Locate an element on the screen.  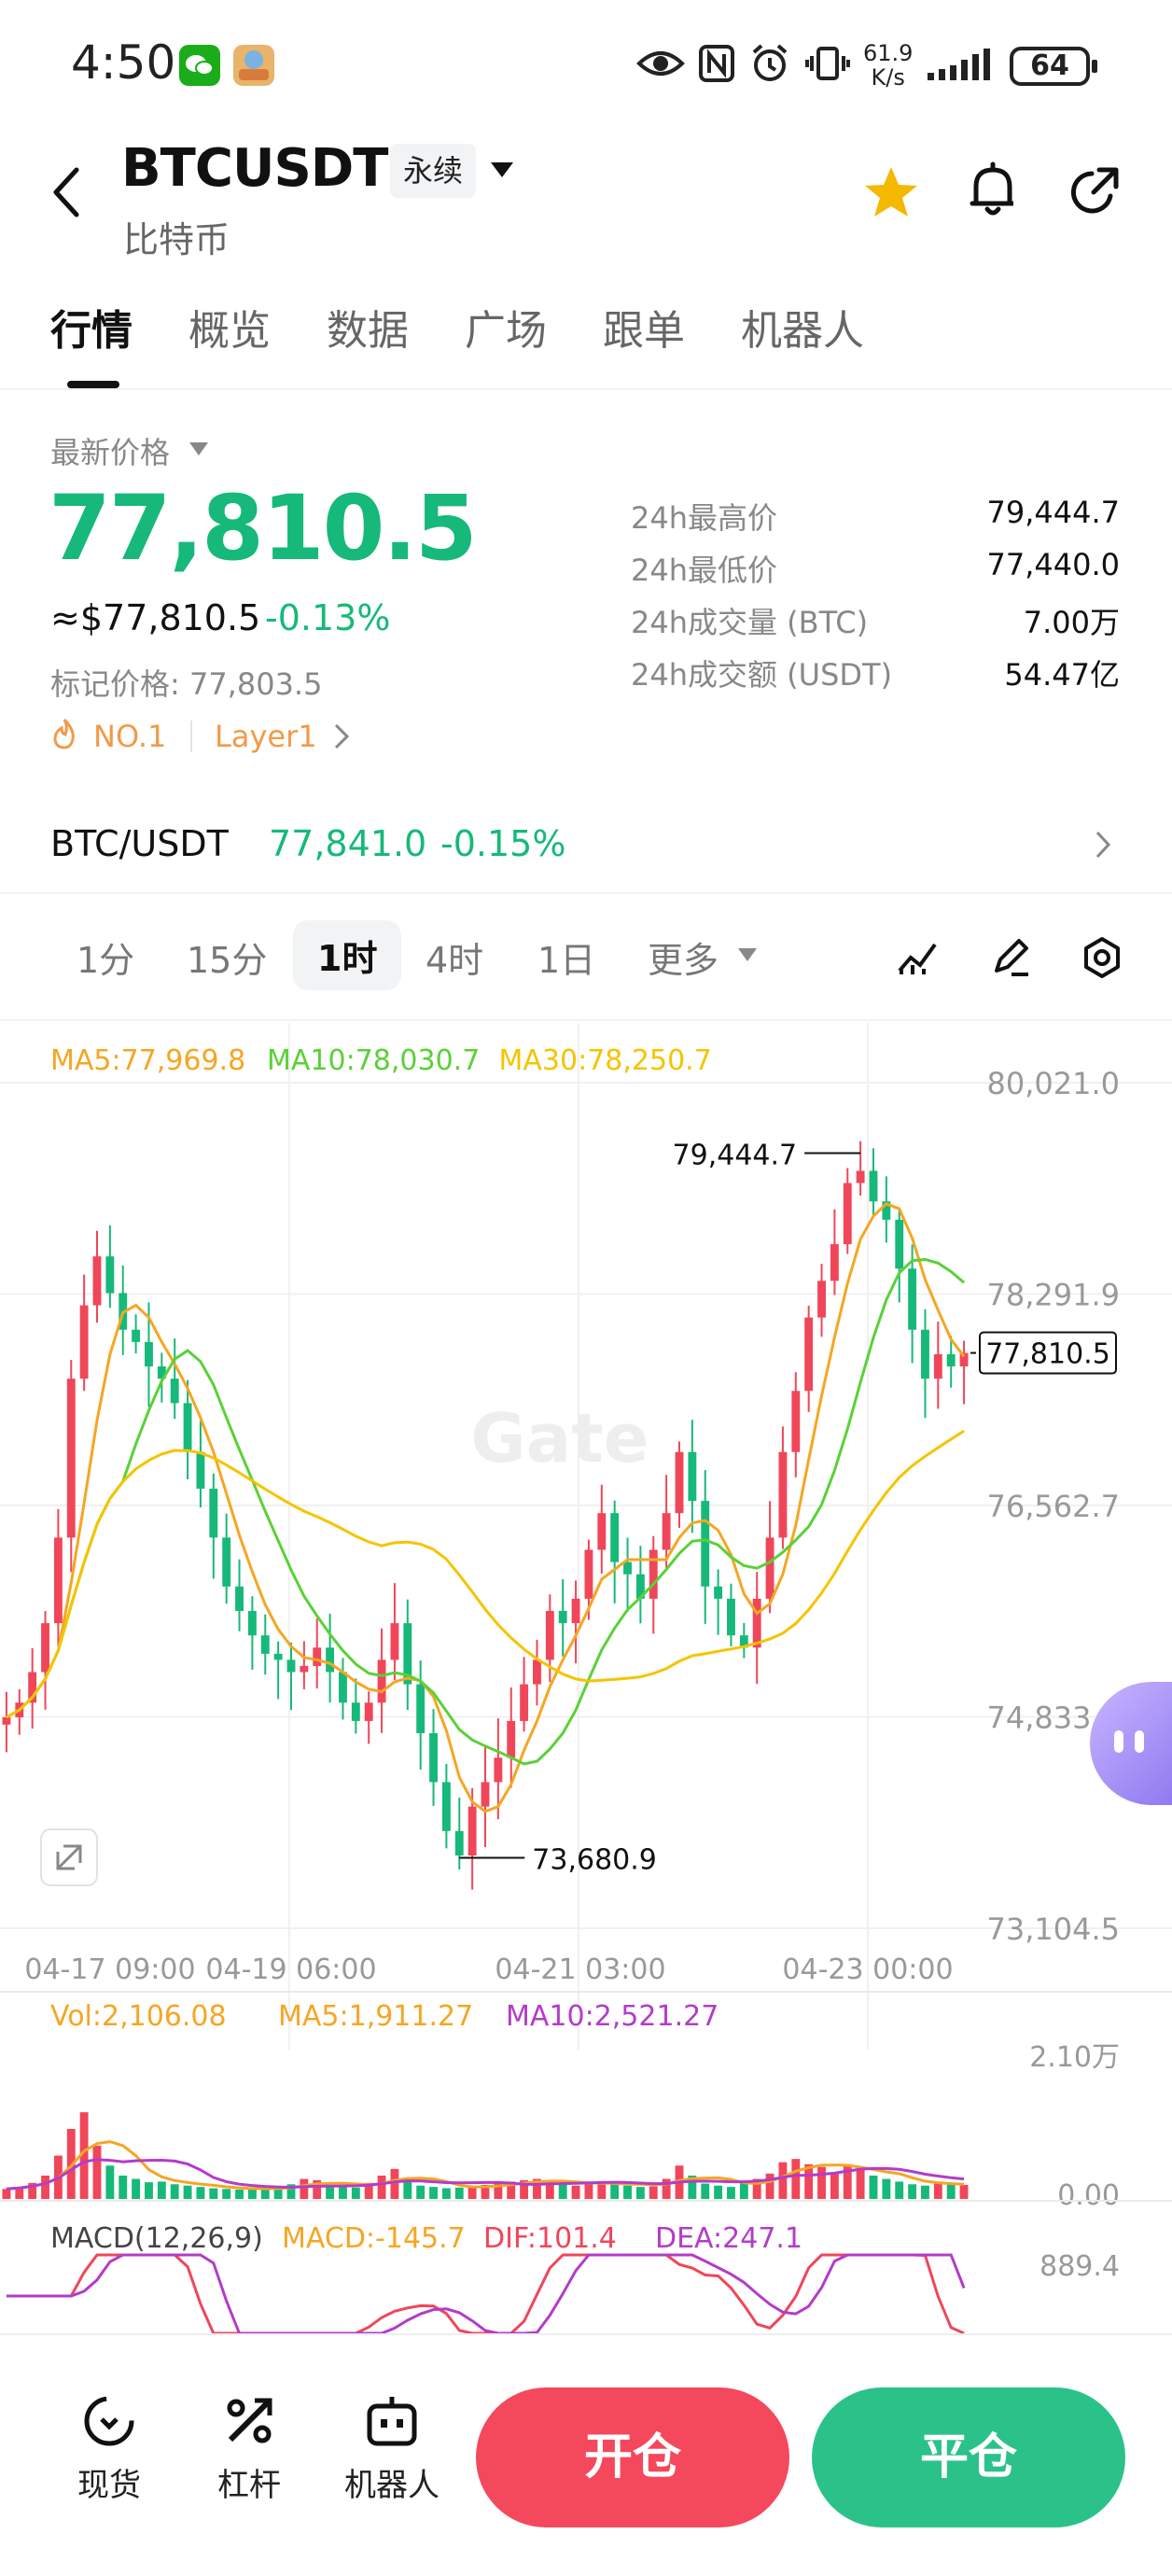
tab-square: 广场 is located at coordinates (506, 327).